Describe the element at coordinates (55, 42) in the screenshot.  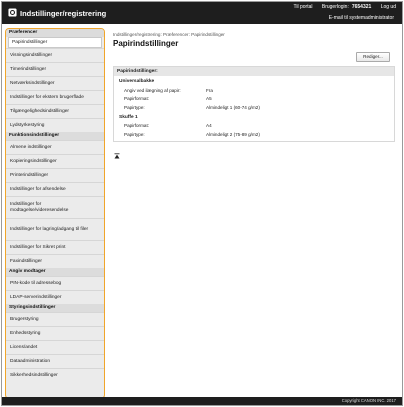
I see `sidebar-item-paper-settings: Papirindstillinger` at that location.